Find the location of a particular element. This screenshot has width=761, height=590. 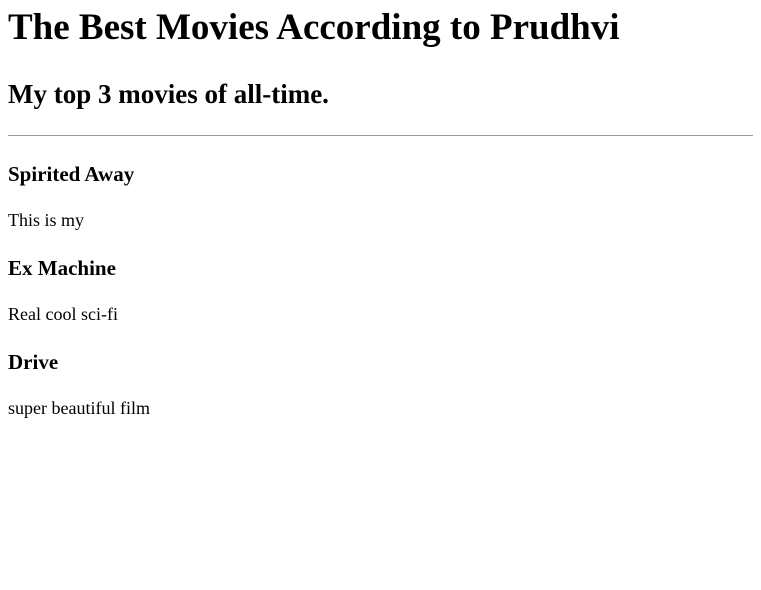

horizontal-divider is located at coordinates (380, 135).